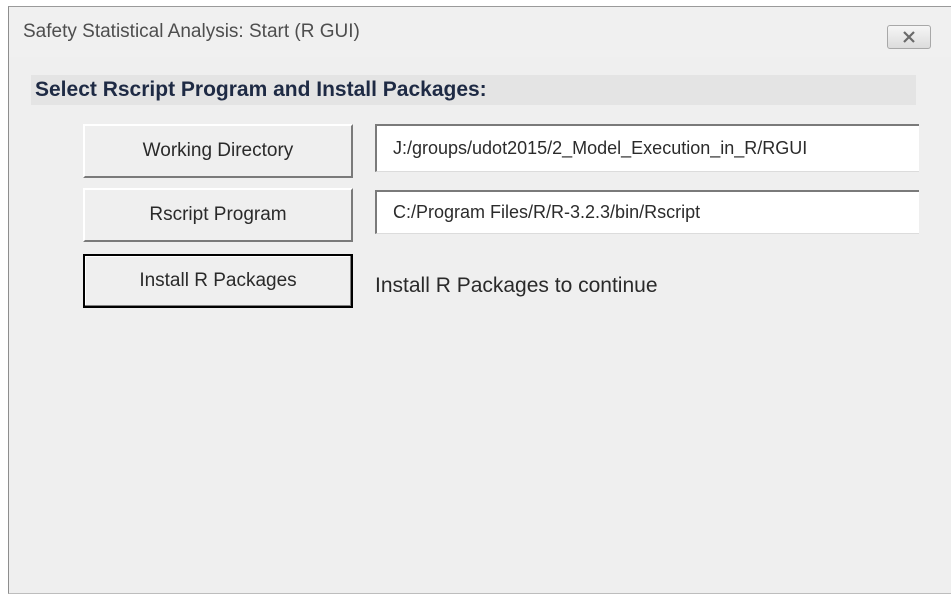  What do you see at coordinates (218, 281) in the screenshot?
I see `install-packages-button: Install R Packages` at bounding box center [218, 281].